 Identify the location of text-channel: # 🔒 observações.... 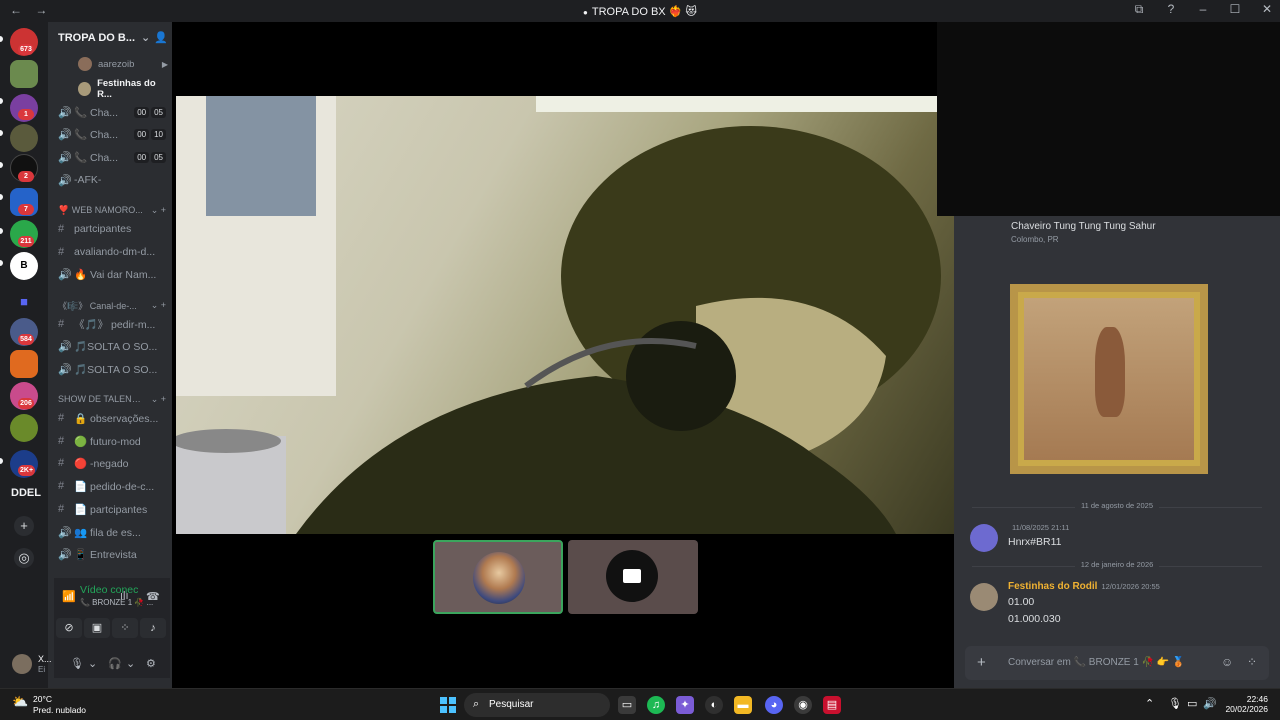
(115, 418).